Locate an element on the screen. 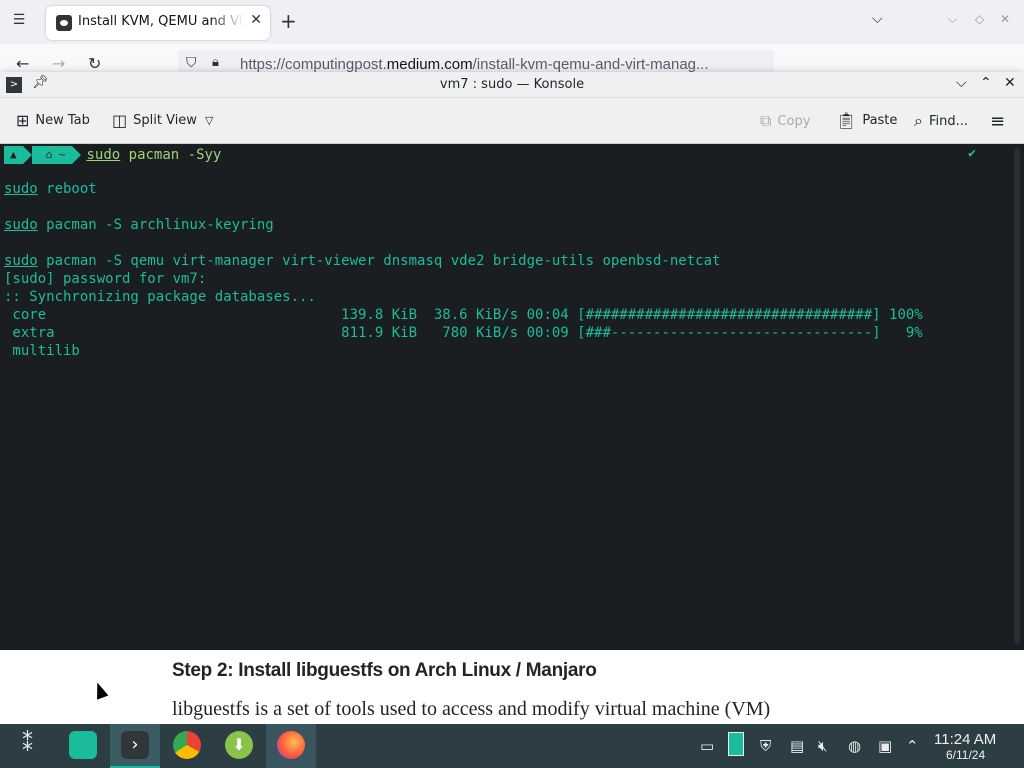 The width and height of the screenshot is (1024, 768). checkmark-icon: ✔ is located at coordinates (972, 153).